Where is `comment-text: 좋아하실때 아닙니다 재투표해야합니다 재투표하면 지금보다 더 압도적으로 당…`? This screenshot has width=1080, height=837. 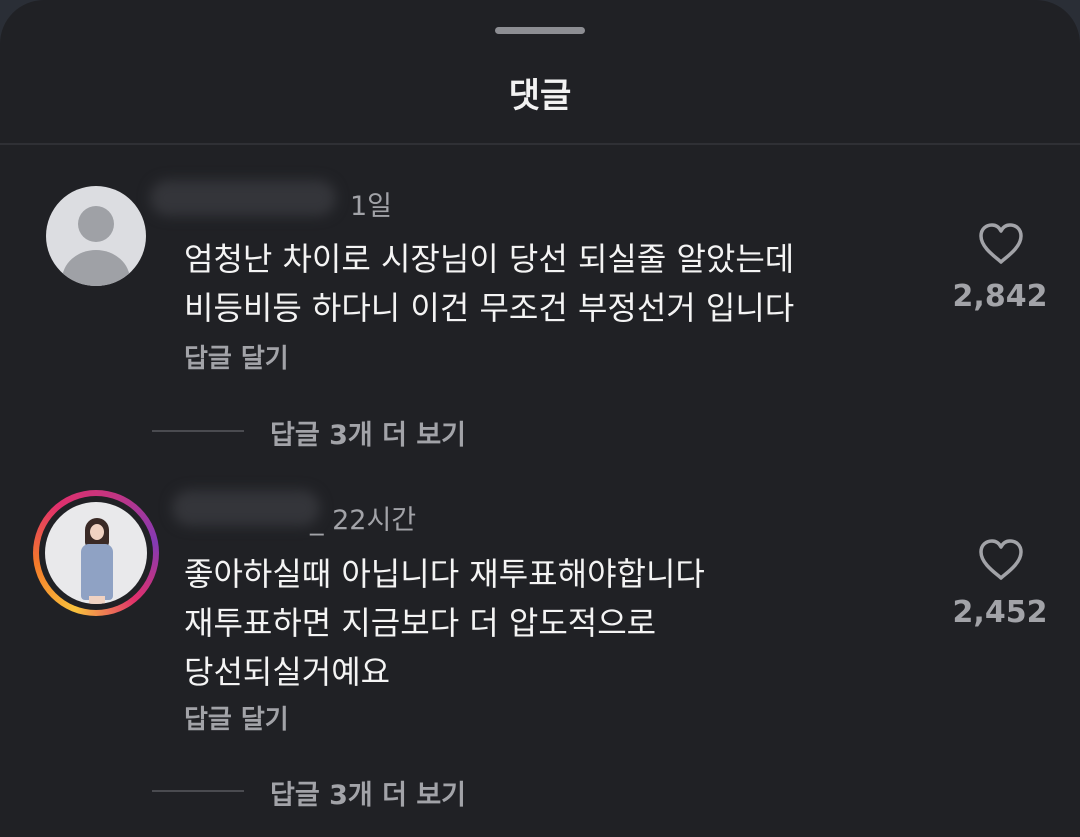 comment-text: 좋아하실때 아닙니다 재투표해야합니다 재투표하면 지금보다 더 압도적으로 당… is located at coordinates (444, 623).